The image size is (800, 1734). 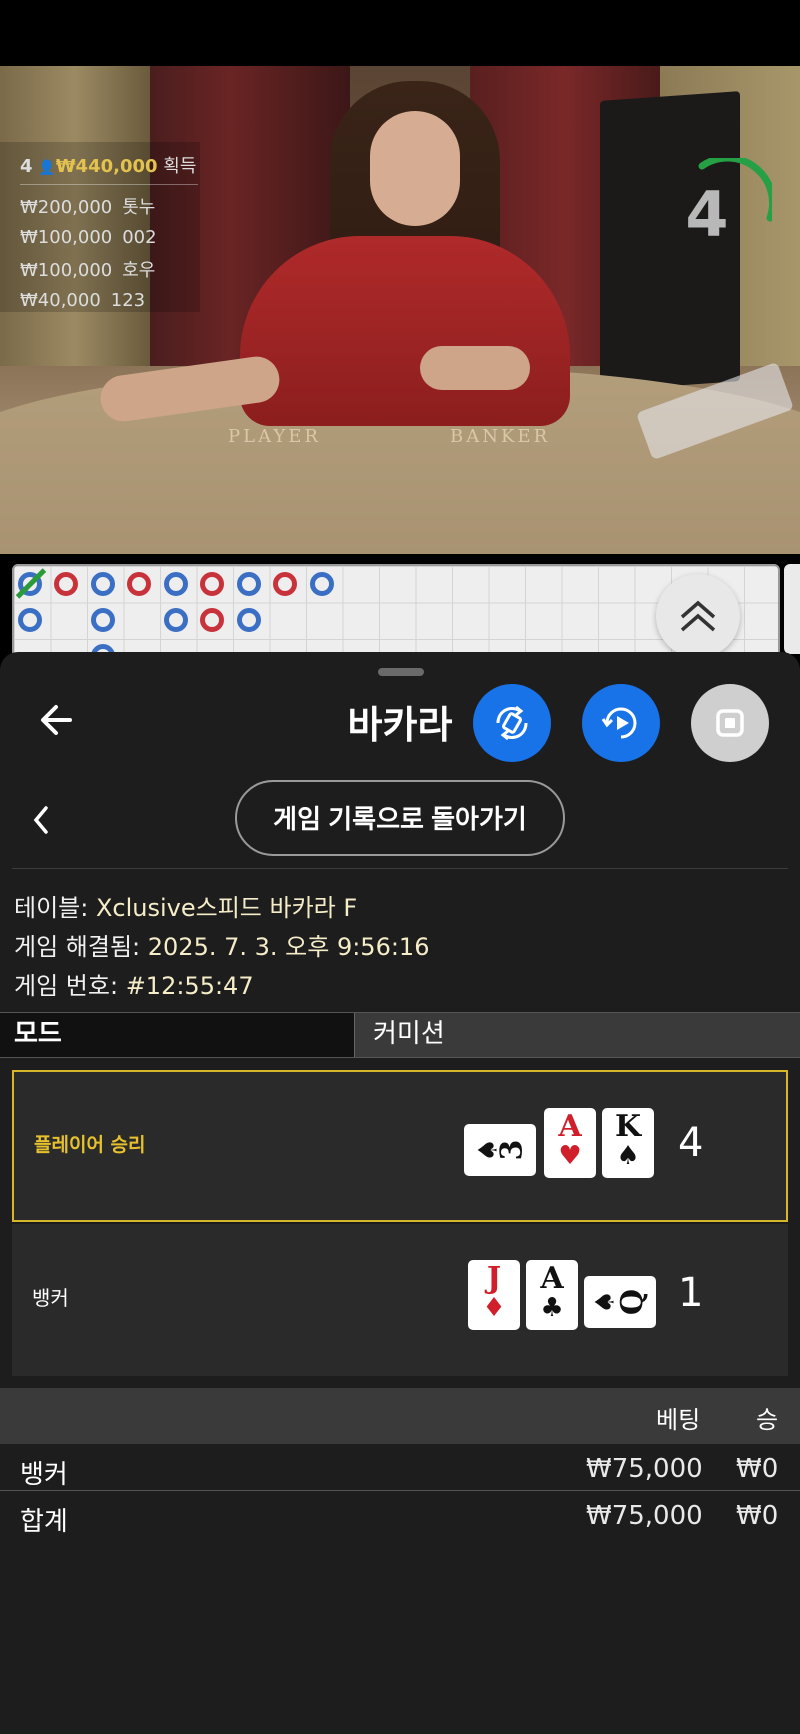 What do you see at coordinates (757, 1516) in the screenshot?
I see `win-total-amount: ₩0` at bounding box center [757, 1516].